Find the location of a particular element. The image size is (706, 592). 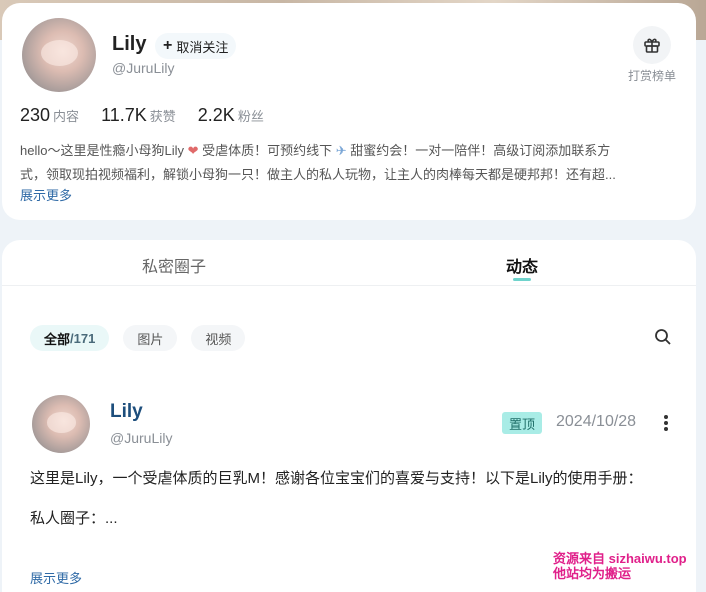

gift-button is located at coordinates (652, 45).